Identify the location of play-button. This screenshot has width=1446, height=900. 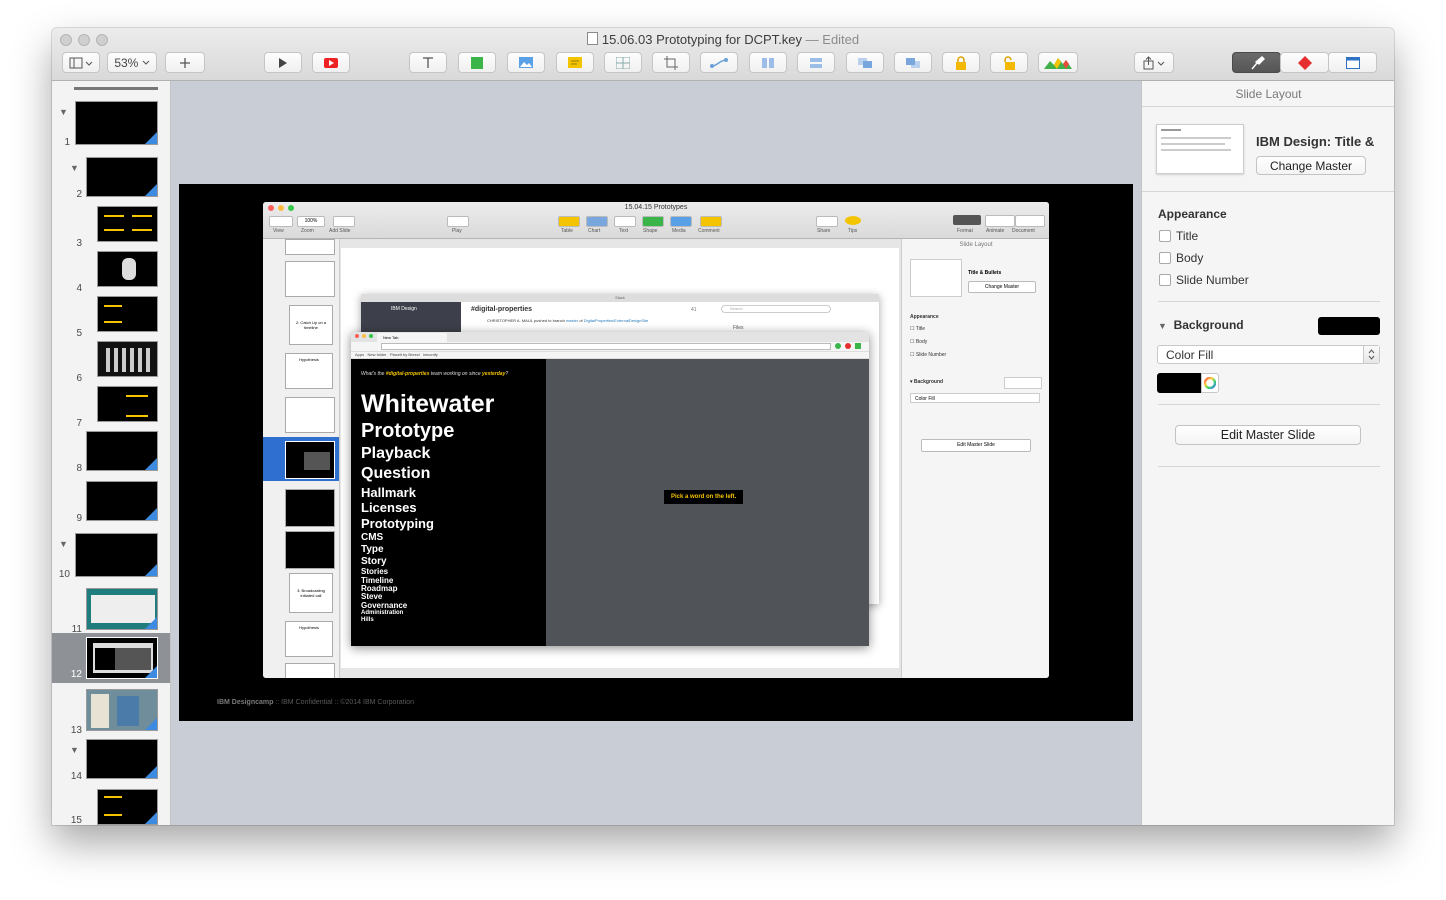
(283, 62).